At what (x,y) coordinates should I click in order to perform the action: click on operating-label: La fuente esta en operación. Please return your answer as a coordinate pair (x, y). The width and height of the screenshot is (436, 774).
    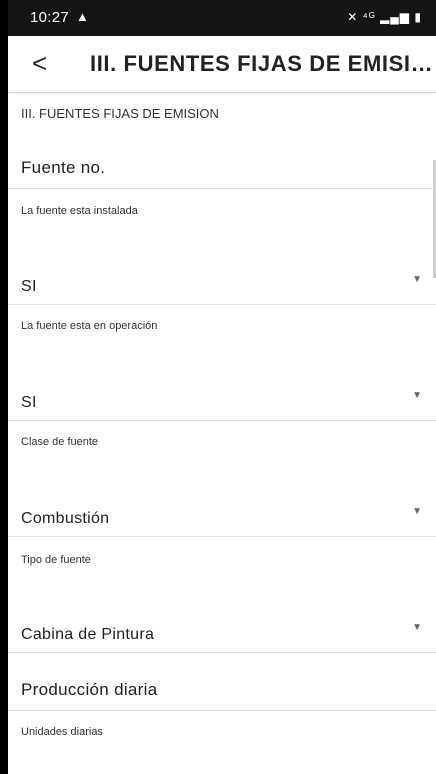
    Looking at the image, I should click on (89, 326).